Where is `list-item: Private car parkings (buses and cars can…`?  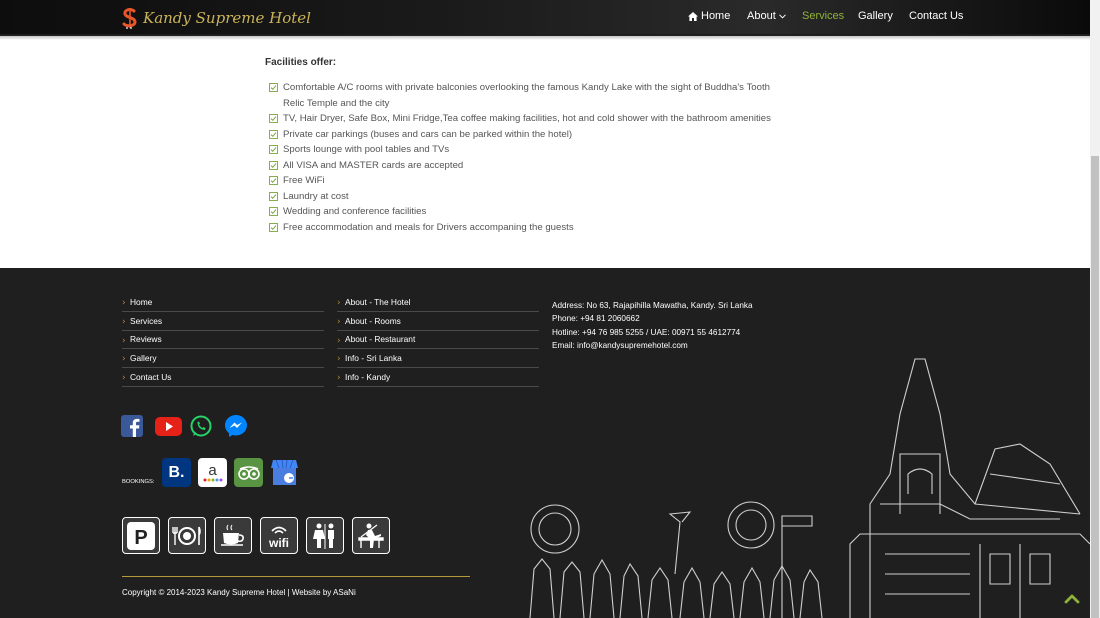 list-item: Private car parkings (buses and cars can… is located at coordinates (549, 135).